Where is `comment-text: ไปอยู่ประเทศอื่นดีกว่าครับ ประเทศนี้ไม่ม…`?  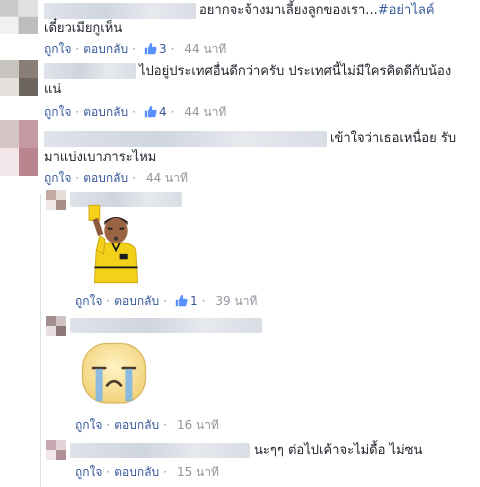 comment-text: ไปอยู่ประเทศอื่นดีกว่าครับ ประเทศนี้ไม่ม… is located at coordinates (295, 71).